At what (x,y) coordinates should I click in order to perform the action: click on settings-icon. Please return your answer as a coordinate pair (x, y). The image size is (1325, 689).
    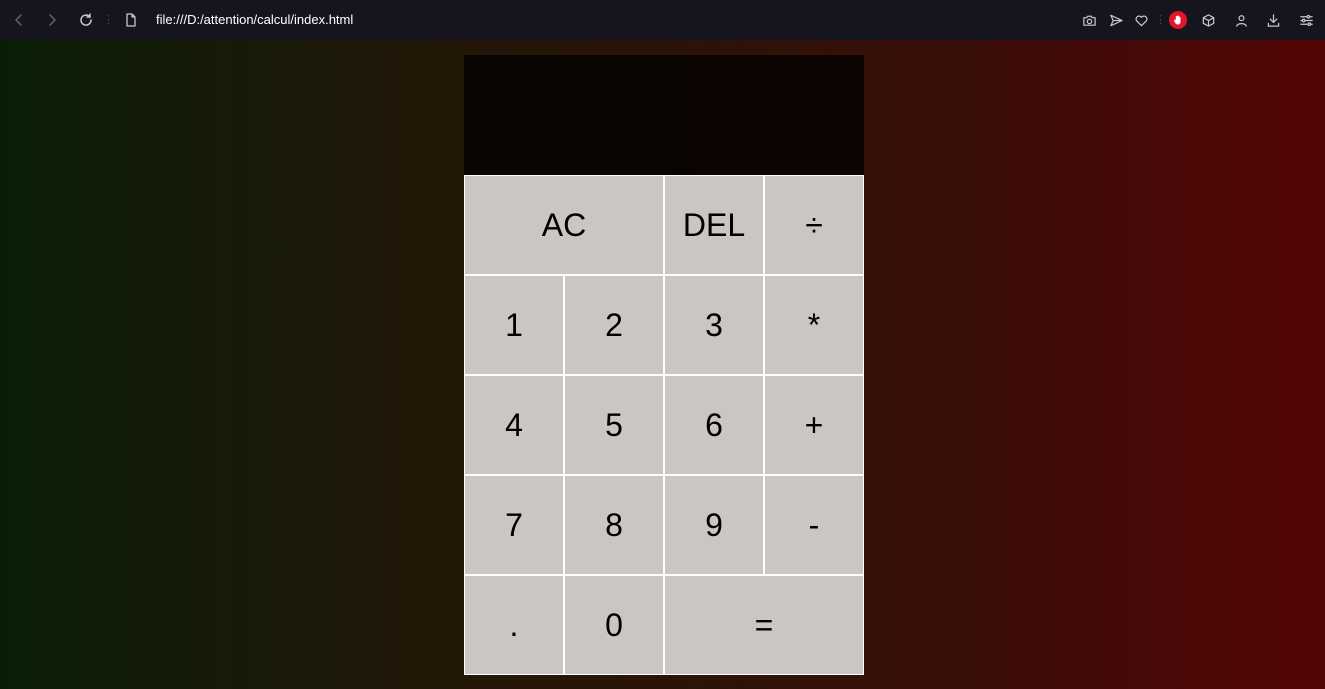
    Looking at the image, I should click on (1306, 20).